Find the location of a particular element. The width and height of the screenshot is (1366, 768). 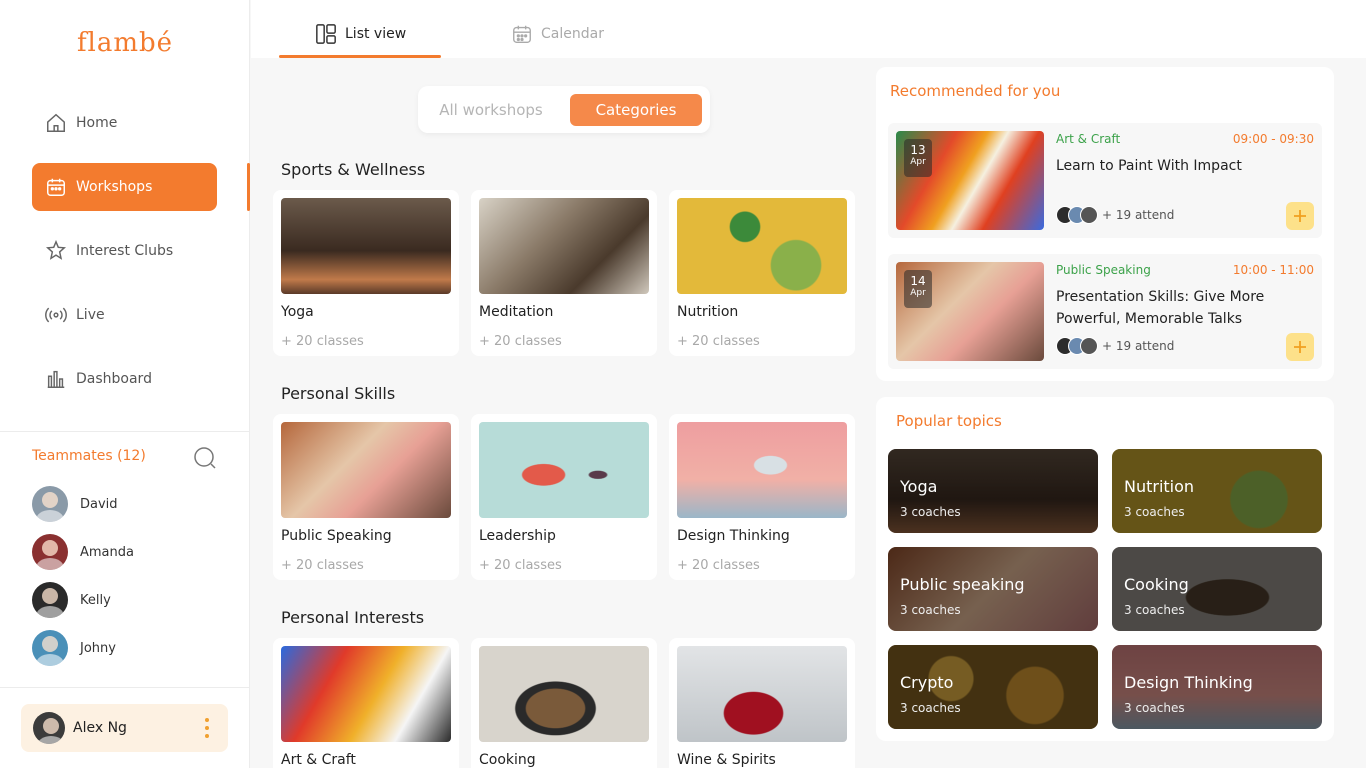

profile-name: Alex Ng is located at coordinates (100, 728).